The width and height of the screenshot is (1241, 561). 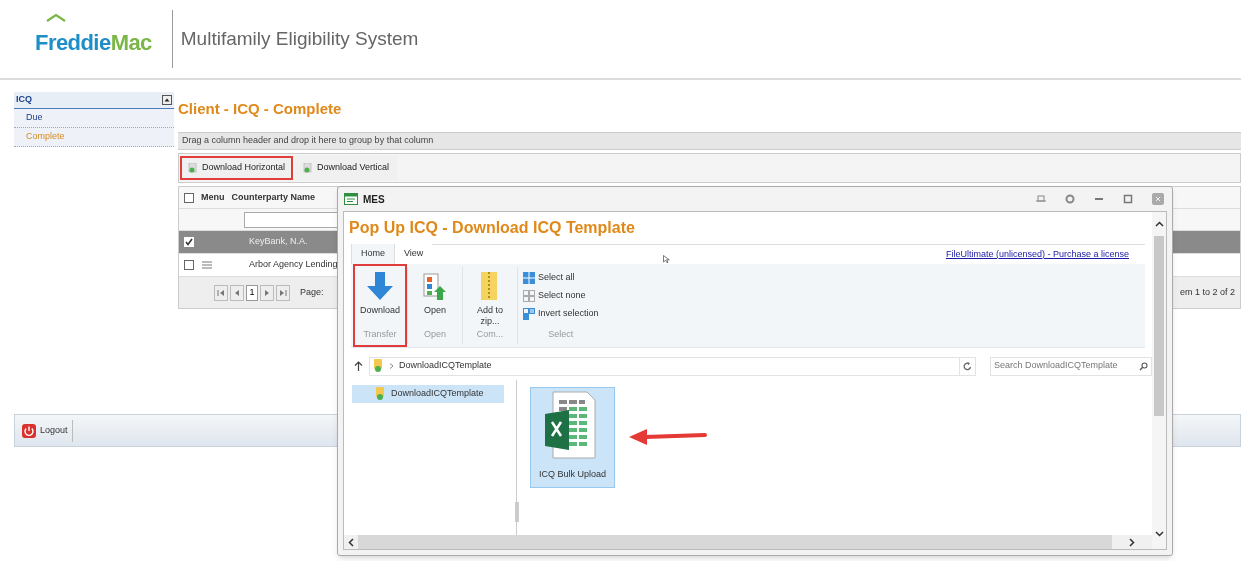 I want to click on maximize-icon, so click(x=1128, y=199).